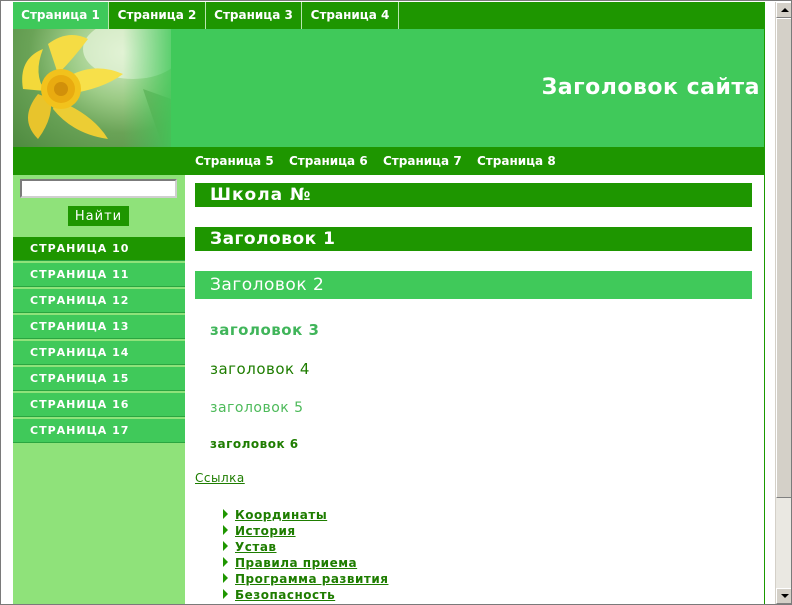 This screenshot has height=605, width=792. I want to click on list-item: Устав, so click(305, 546).